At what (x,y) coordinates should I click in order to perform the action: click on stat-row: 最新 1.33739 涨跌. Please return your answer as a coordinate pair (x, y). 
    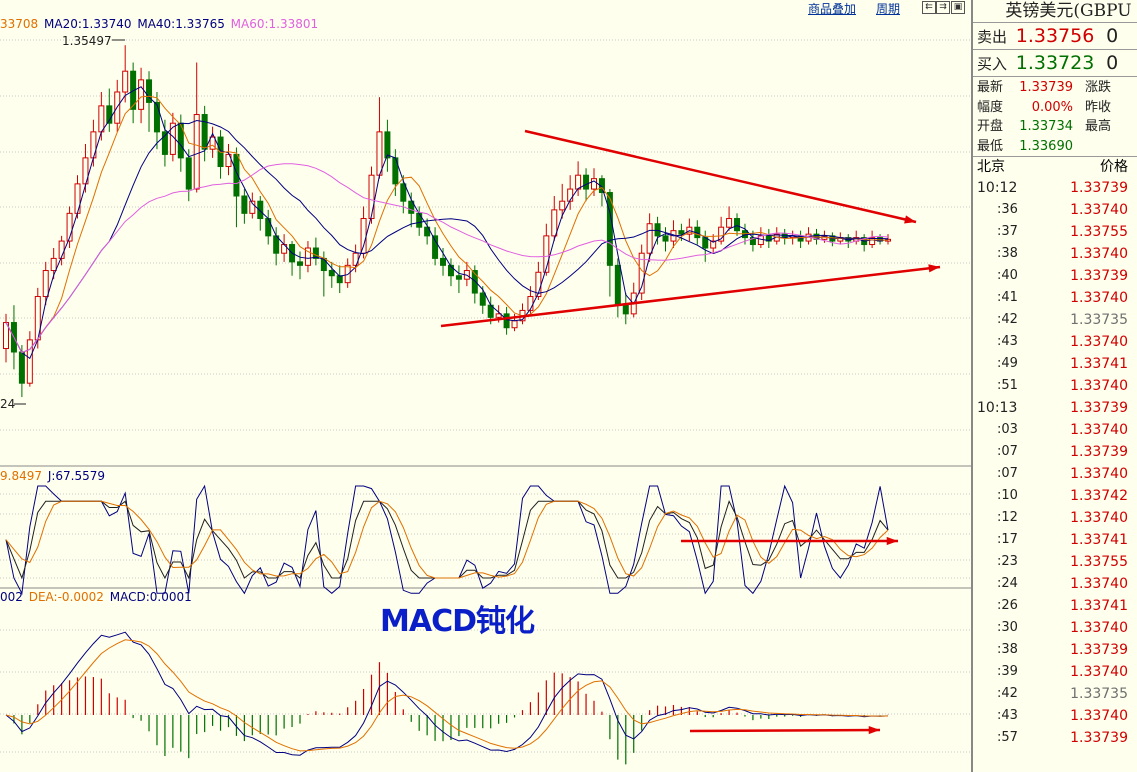
    Looking at the image, I should click on (1055, 88).